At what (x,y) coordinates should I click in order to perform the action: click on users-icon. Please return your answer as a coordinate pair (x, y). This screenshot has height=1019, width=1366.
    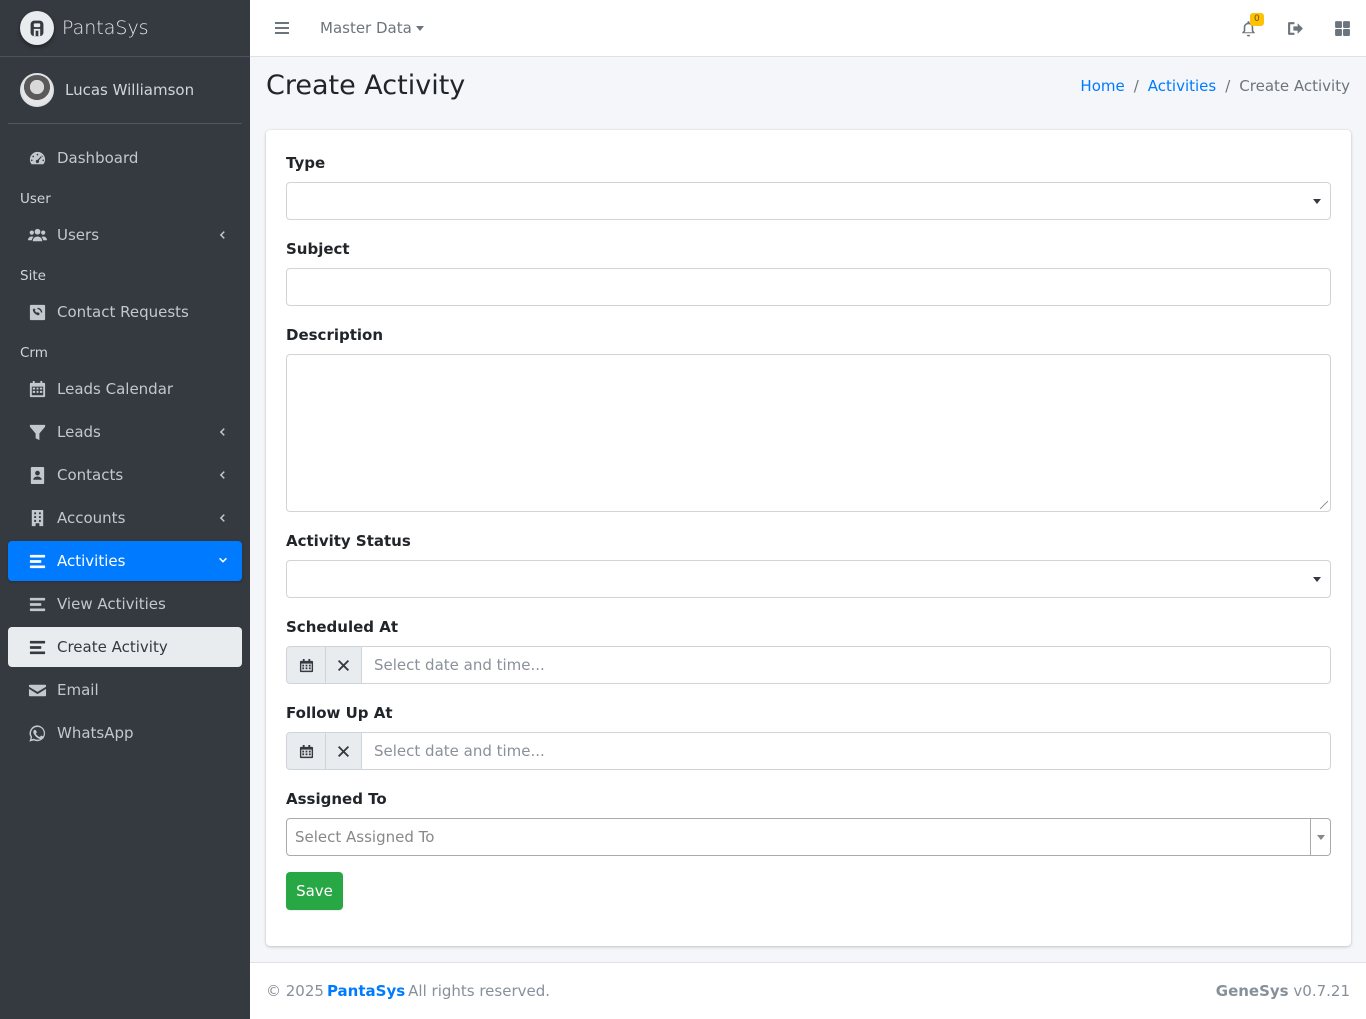
    Looking at the image, I should click on (37, 235).